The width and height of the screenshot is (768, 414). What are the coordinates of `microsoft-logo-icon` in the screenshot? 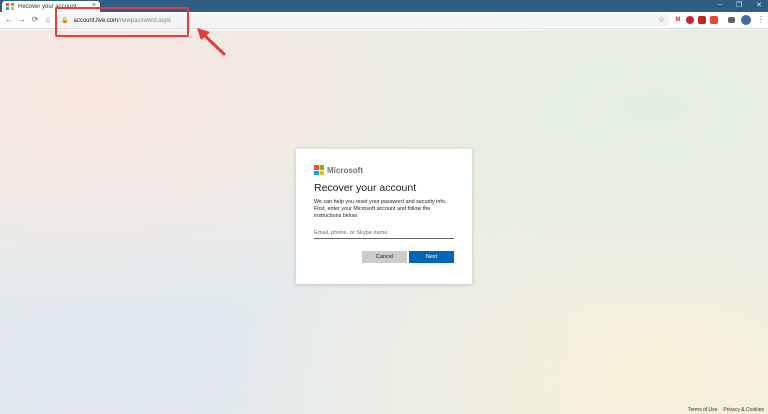 It's located at (319, 170).